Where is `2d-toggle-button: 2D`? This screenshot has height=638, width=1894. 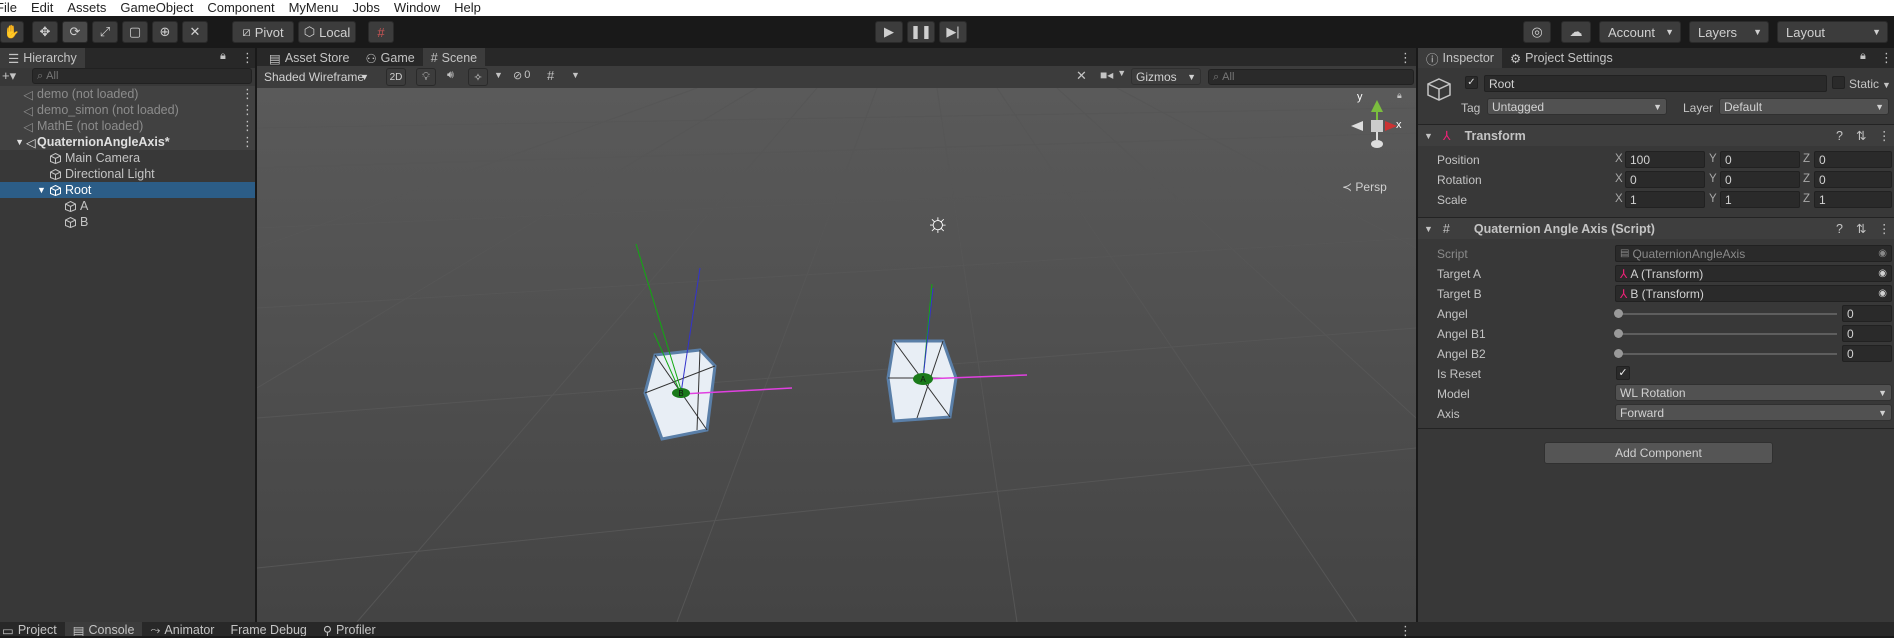 2d-toggle-button: 2D is located at coordinates (396, 77).